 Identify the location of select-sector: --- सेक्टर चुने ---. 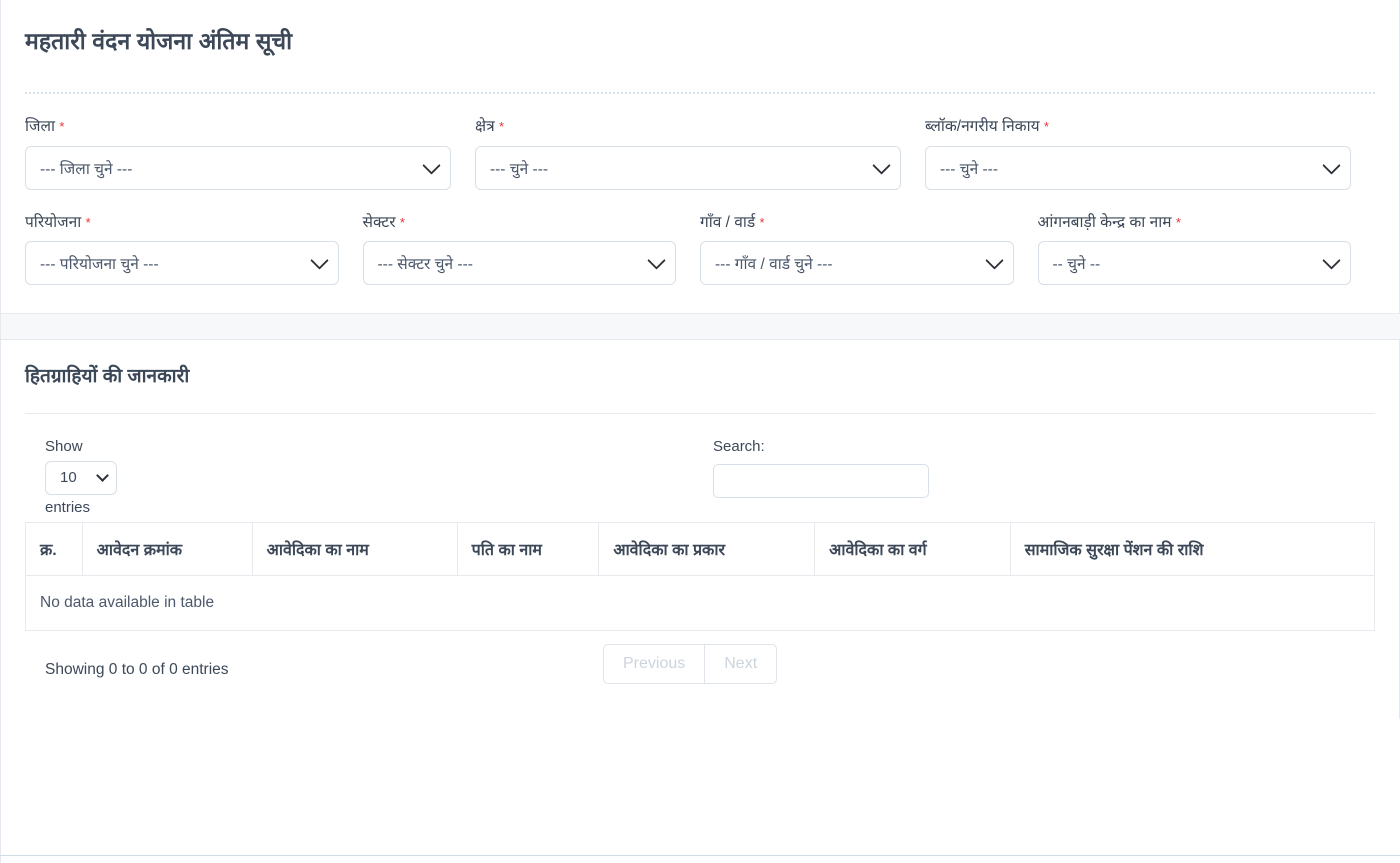
(519, 263).